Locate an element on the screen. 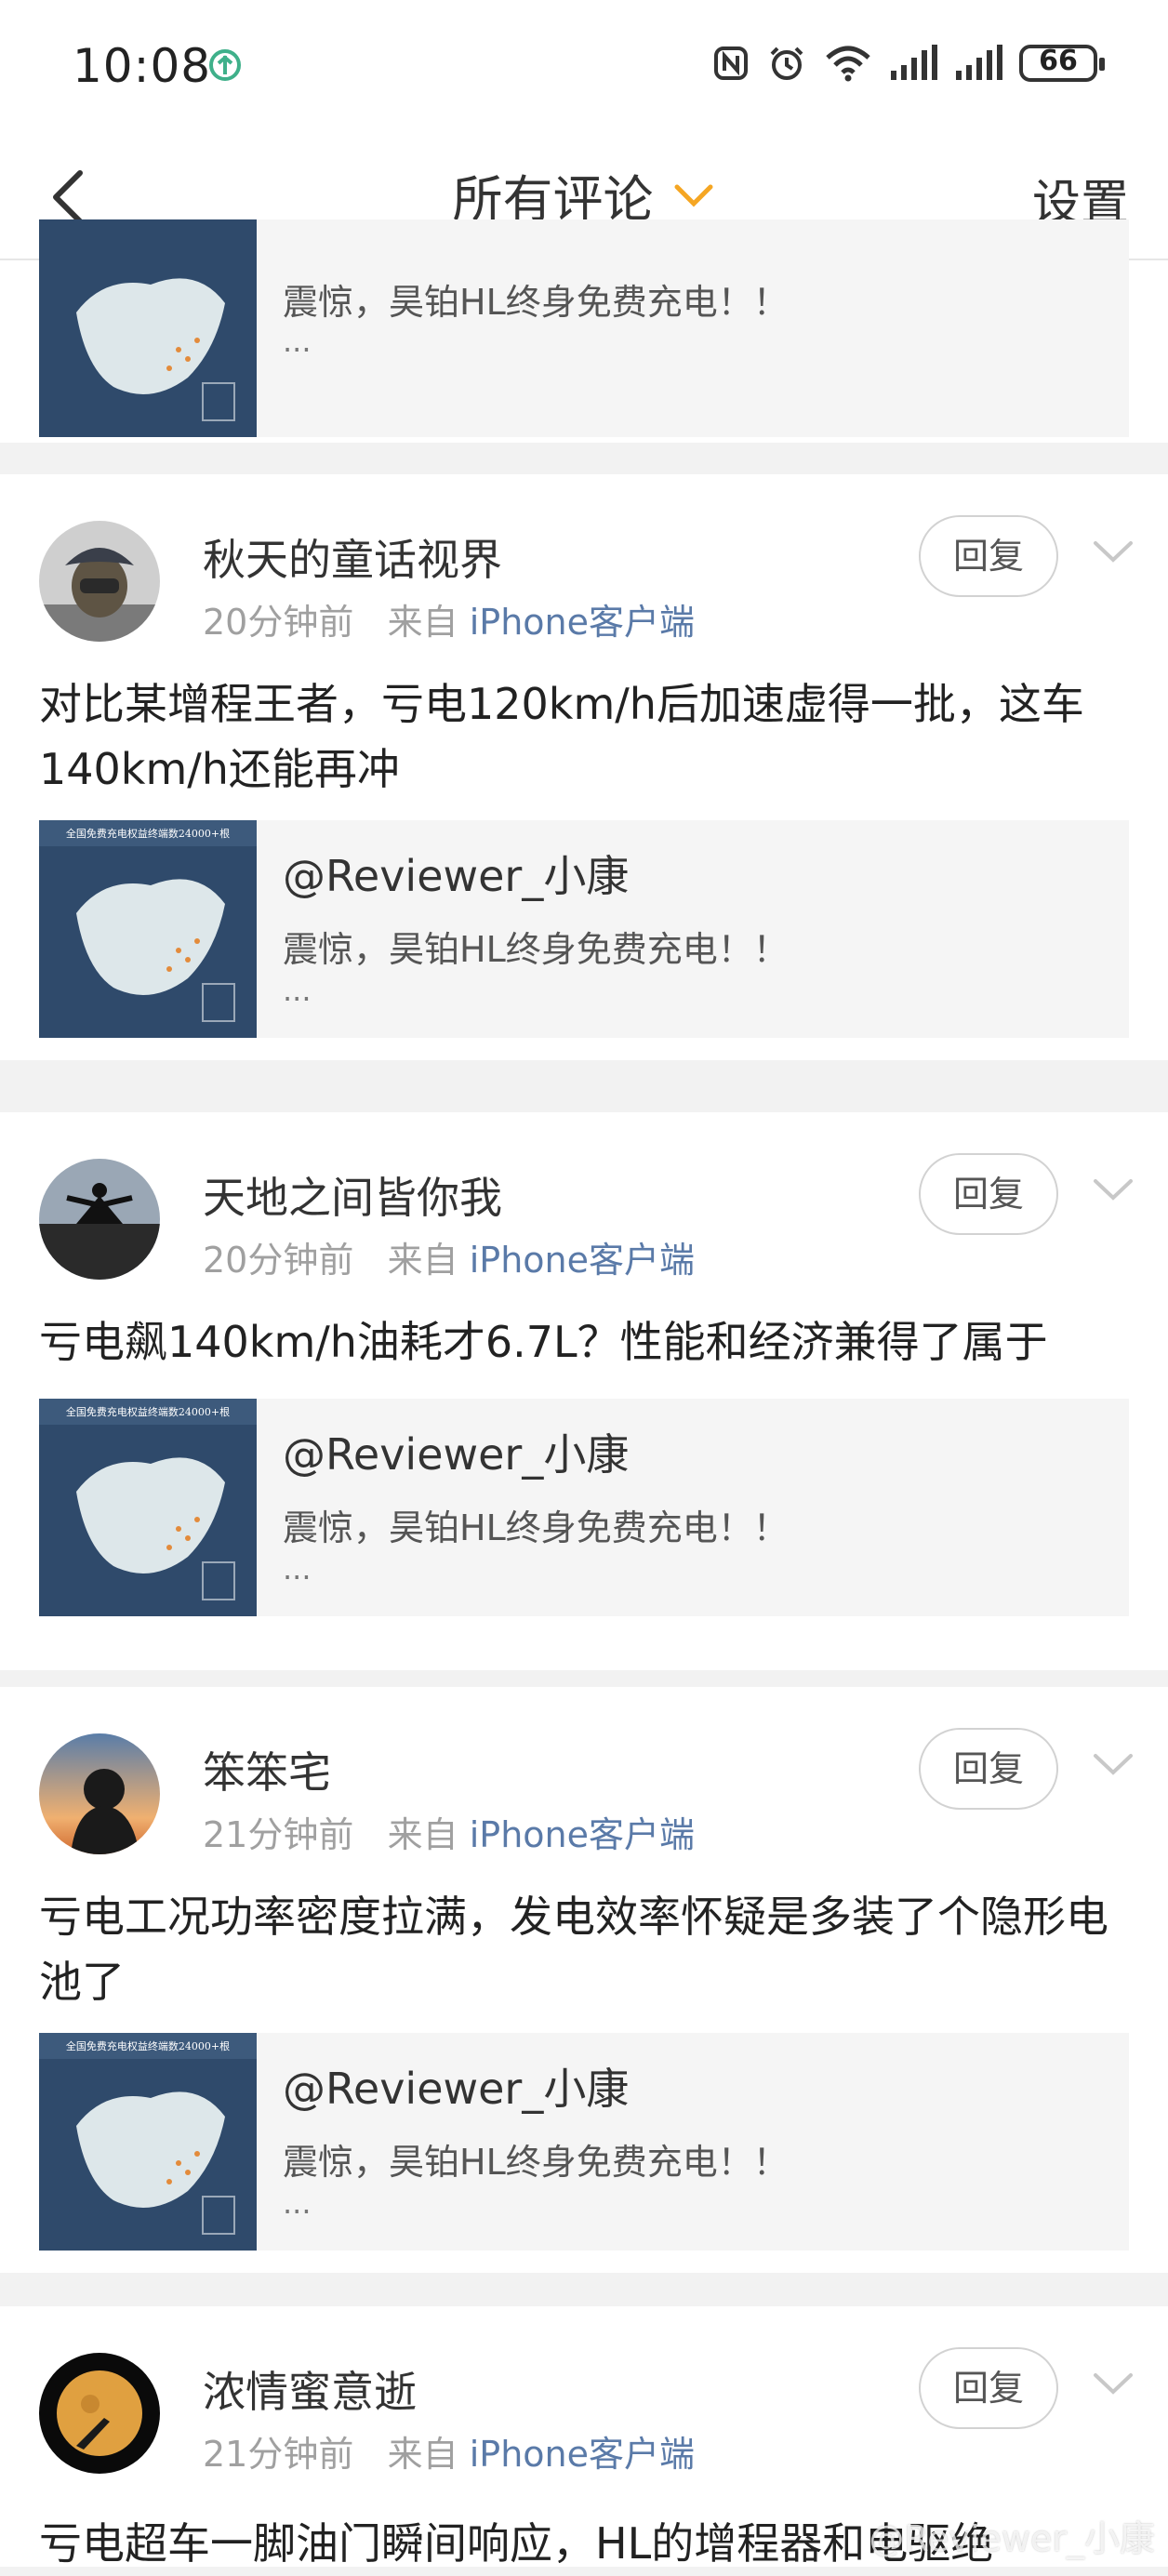 The image size is (1168, 2576). leaf-icon is located at coordinates (225, 65).